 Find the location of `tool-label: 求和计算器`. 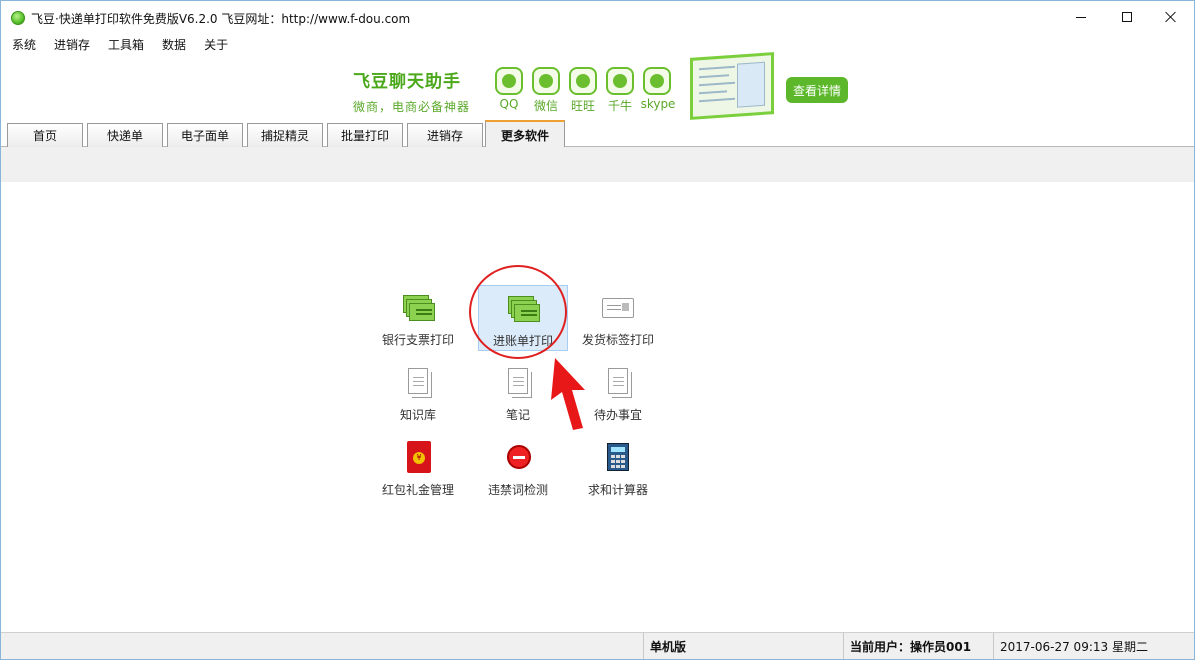

tool-label: 求和计算器 is located at coordinates (617, 490).